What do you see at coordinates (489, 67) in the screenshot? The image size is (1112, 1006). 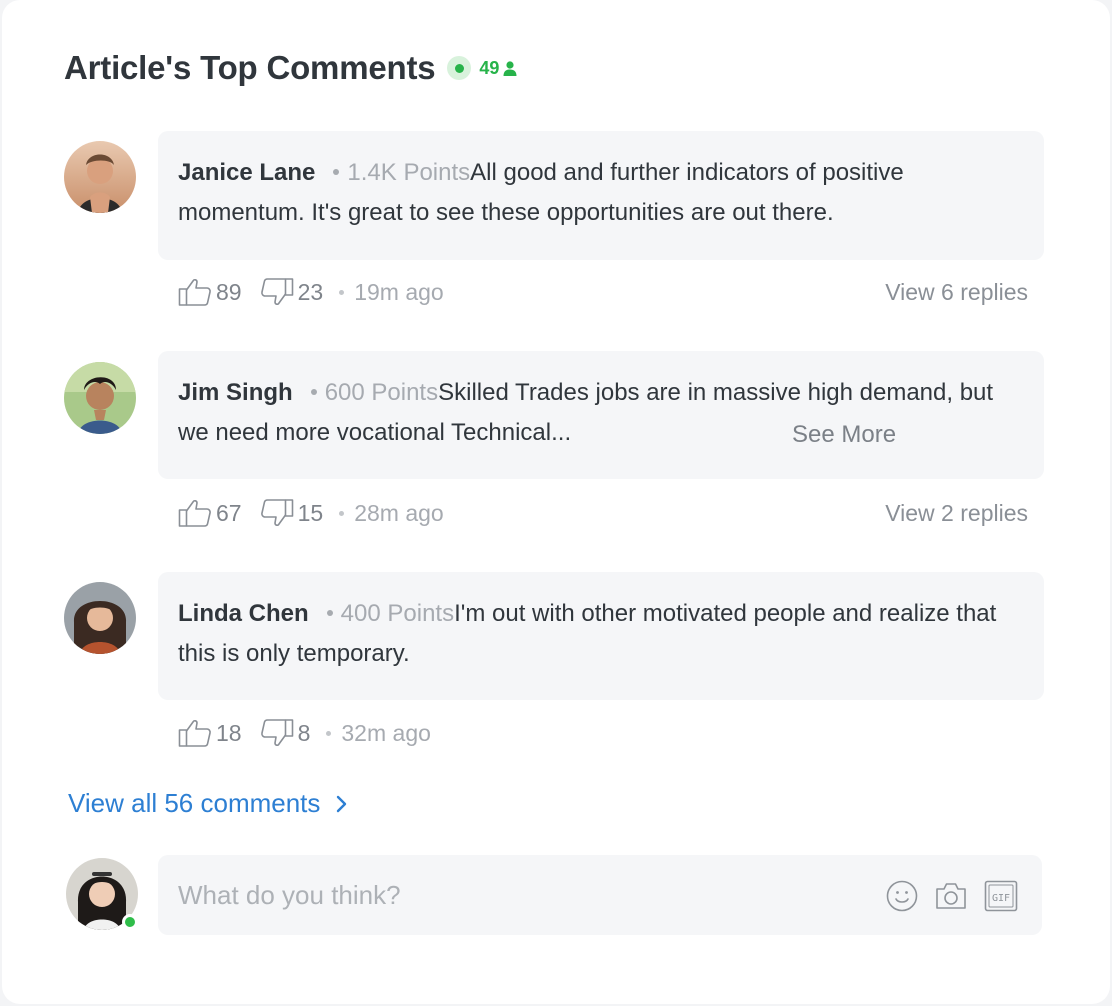 I see `live-count: 49` at bounding box center [489, 67].